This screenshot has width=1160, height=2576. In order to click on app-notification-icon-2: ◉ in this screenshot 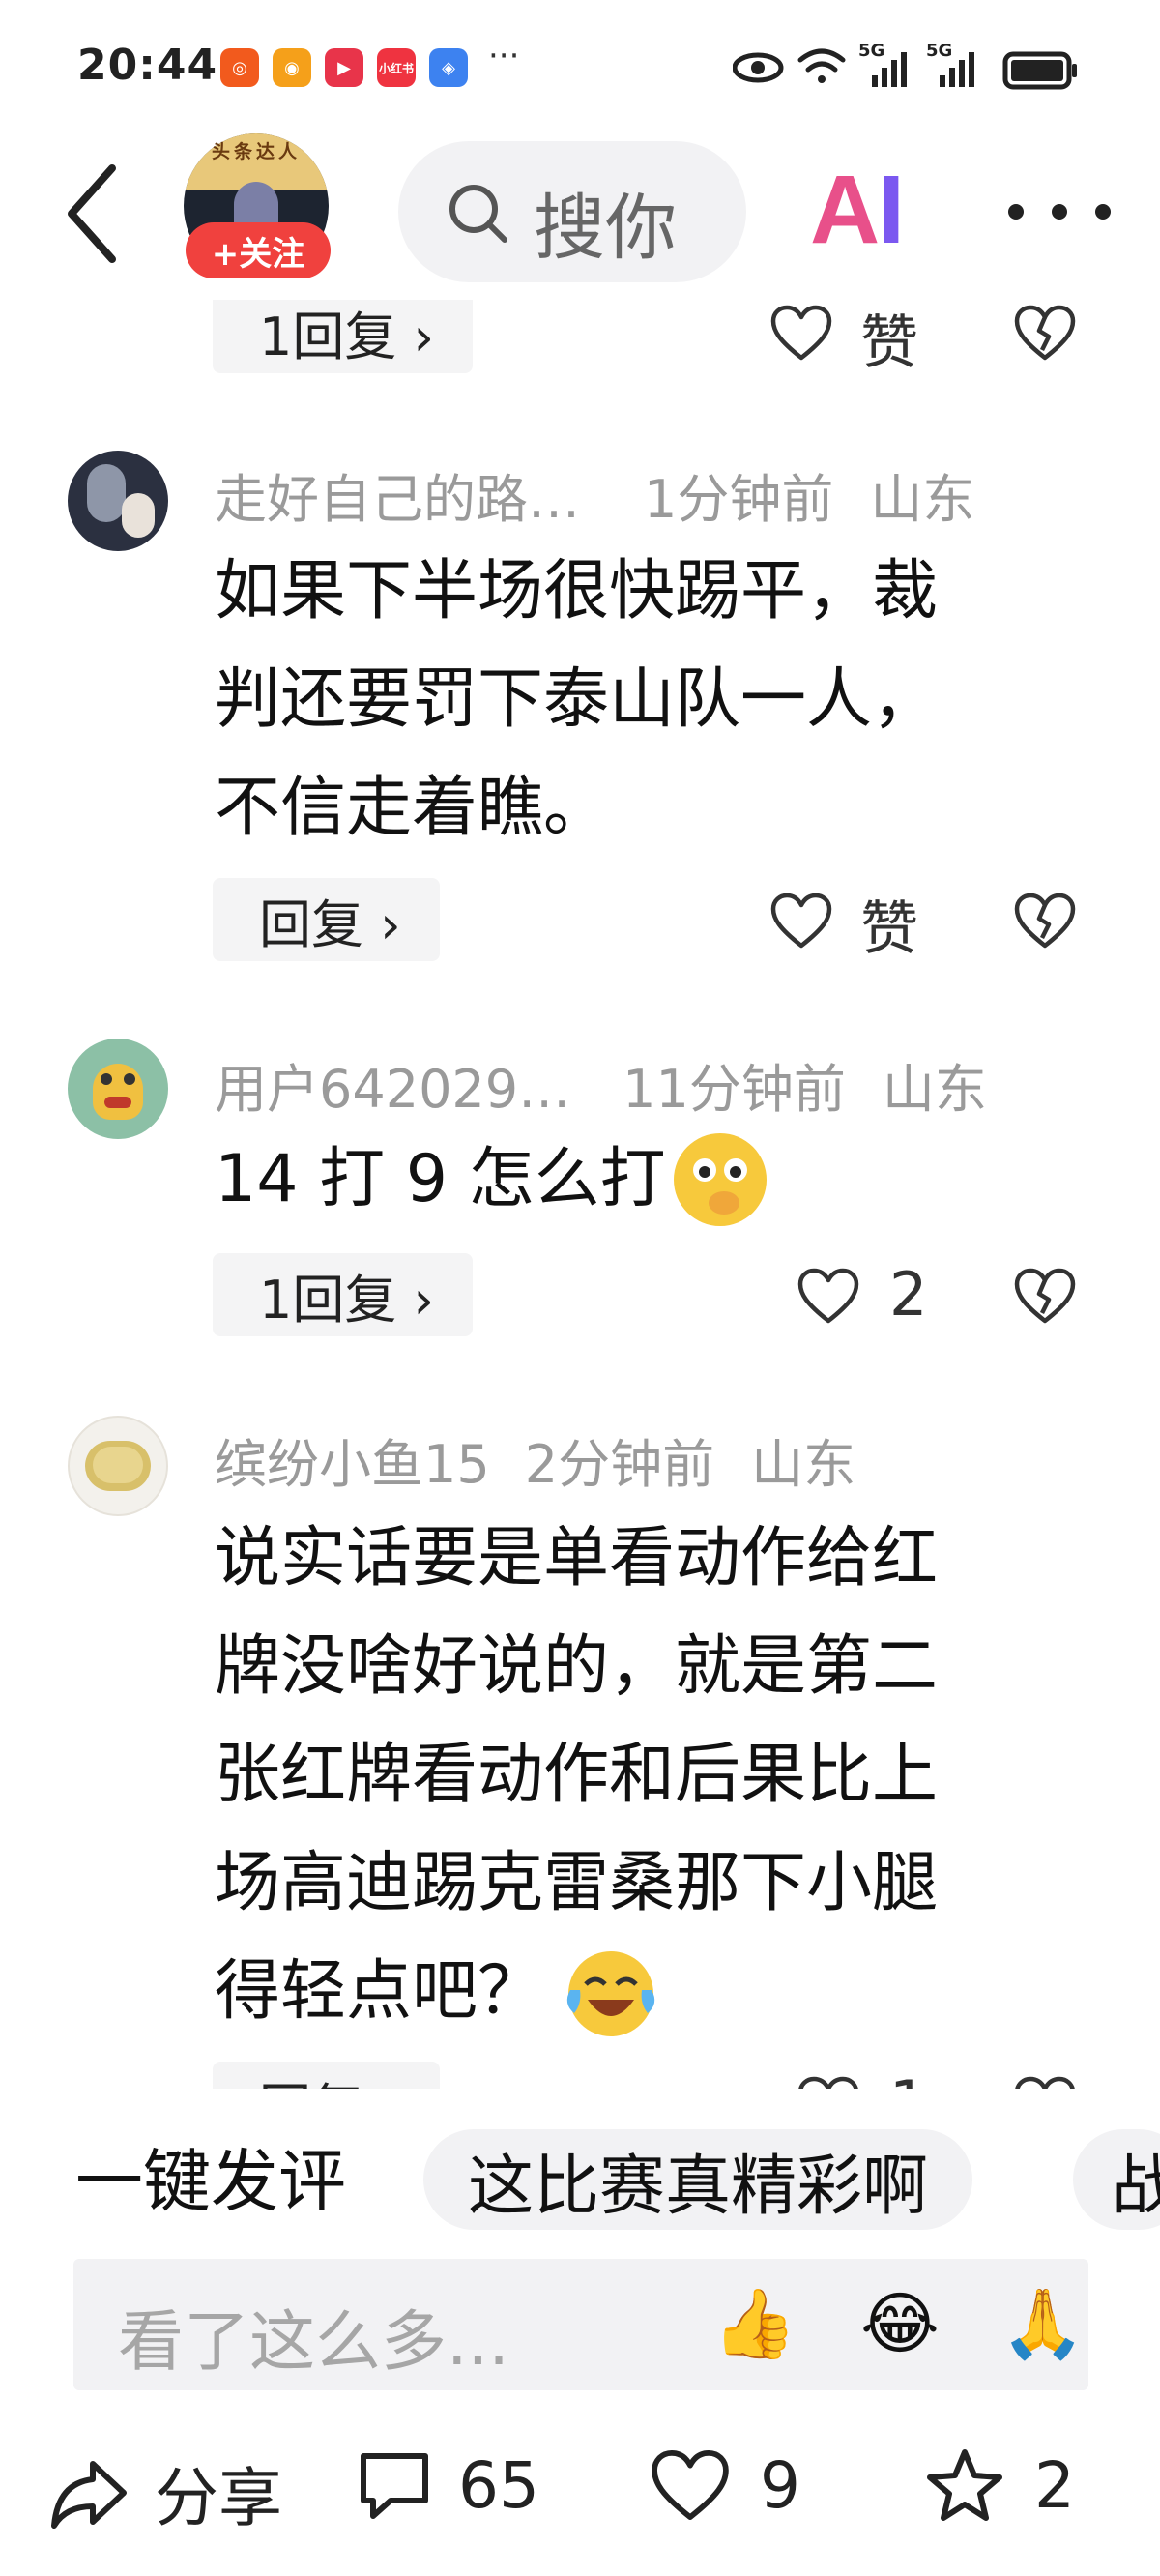, I will do `click(292, 67)`.